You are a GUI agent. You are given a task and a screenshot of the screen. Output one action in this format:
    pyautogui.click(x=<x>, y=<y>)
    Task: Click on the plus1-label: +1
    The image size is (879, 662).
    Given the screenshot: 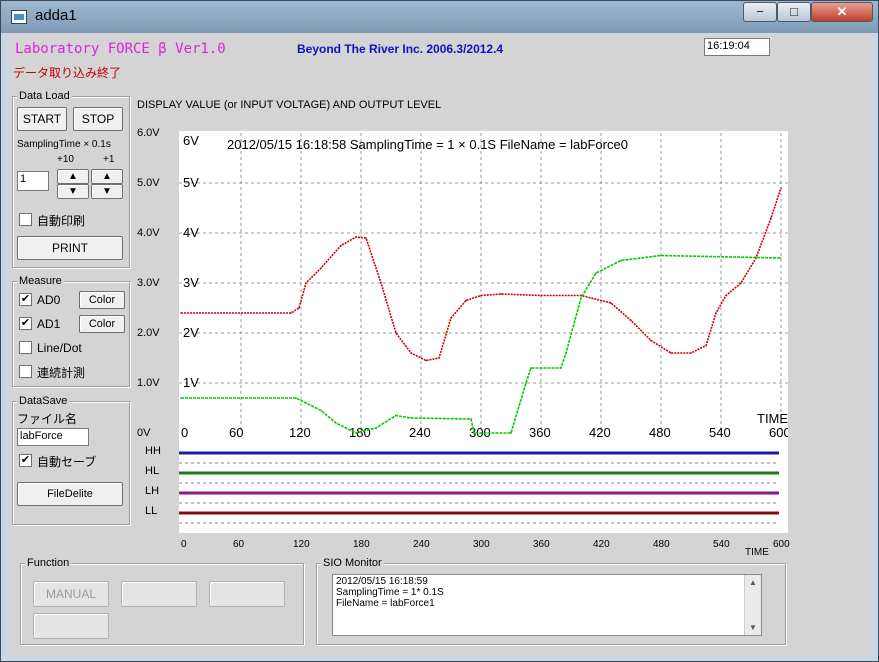 What is the action you would take?
    pyautogui.click(x=109, y=159)
    